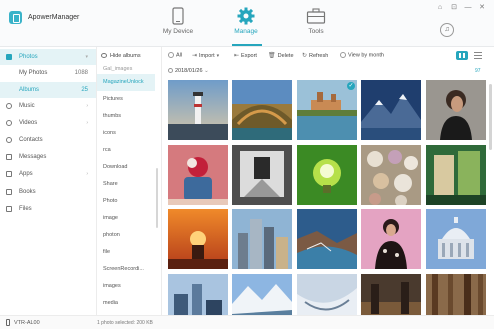 The height and width of the screenshot is (329, 494). What do you see at coordinates (319, 55) in the screenshot?
I see `refresh-label: Refresh` at bounding box center [319, 55].